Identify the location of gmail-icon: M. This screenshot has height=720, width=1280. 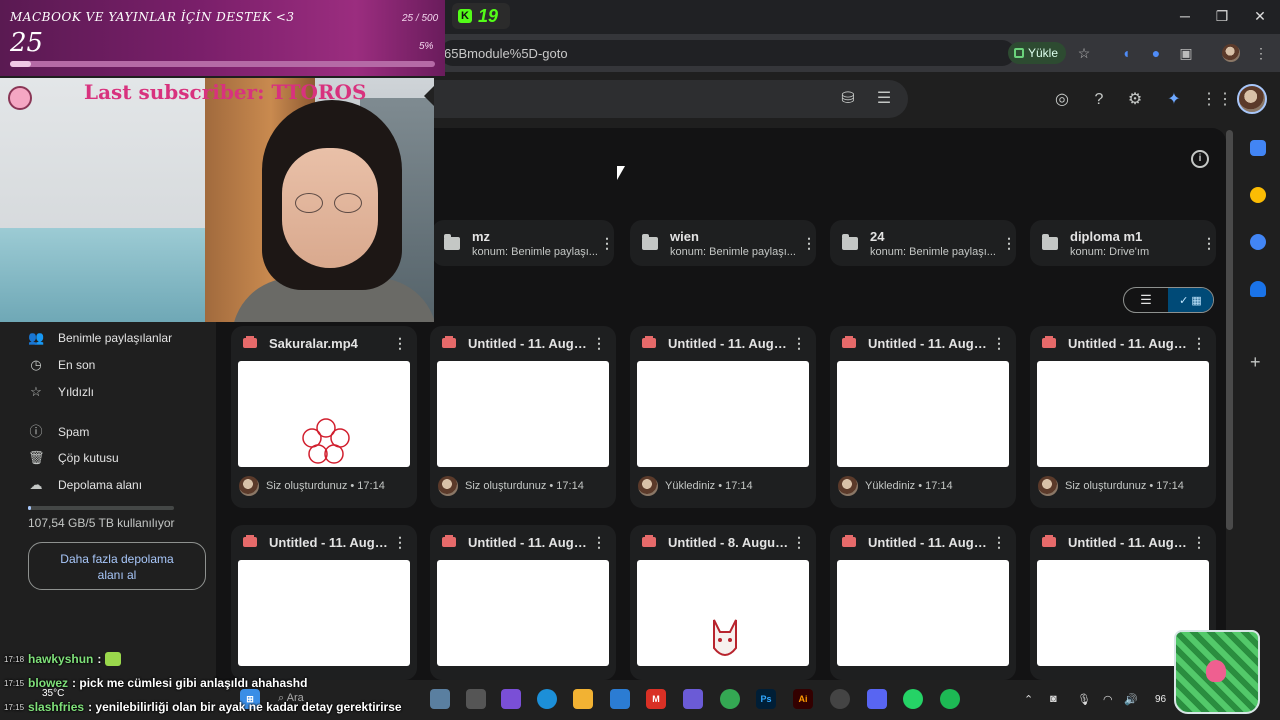
(656, 699).